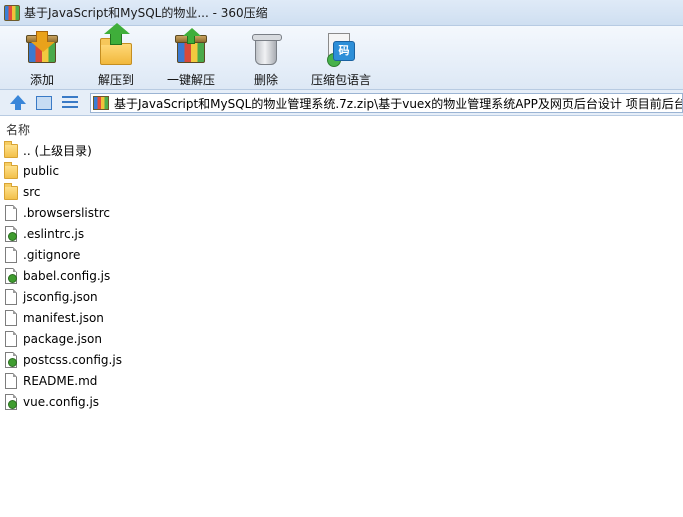 Image resolution: width=683 pixels, height=517 pixels. What do you see at coordinates (154, 276) in the screenshot?
I see `file-row: babel.config.js` at bounding box center [154, 276].